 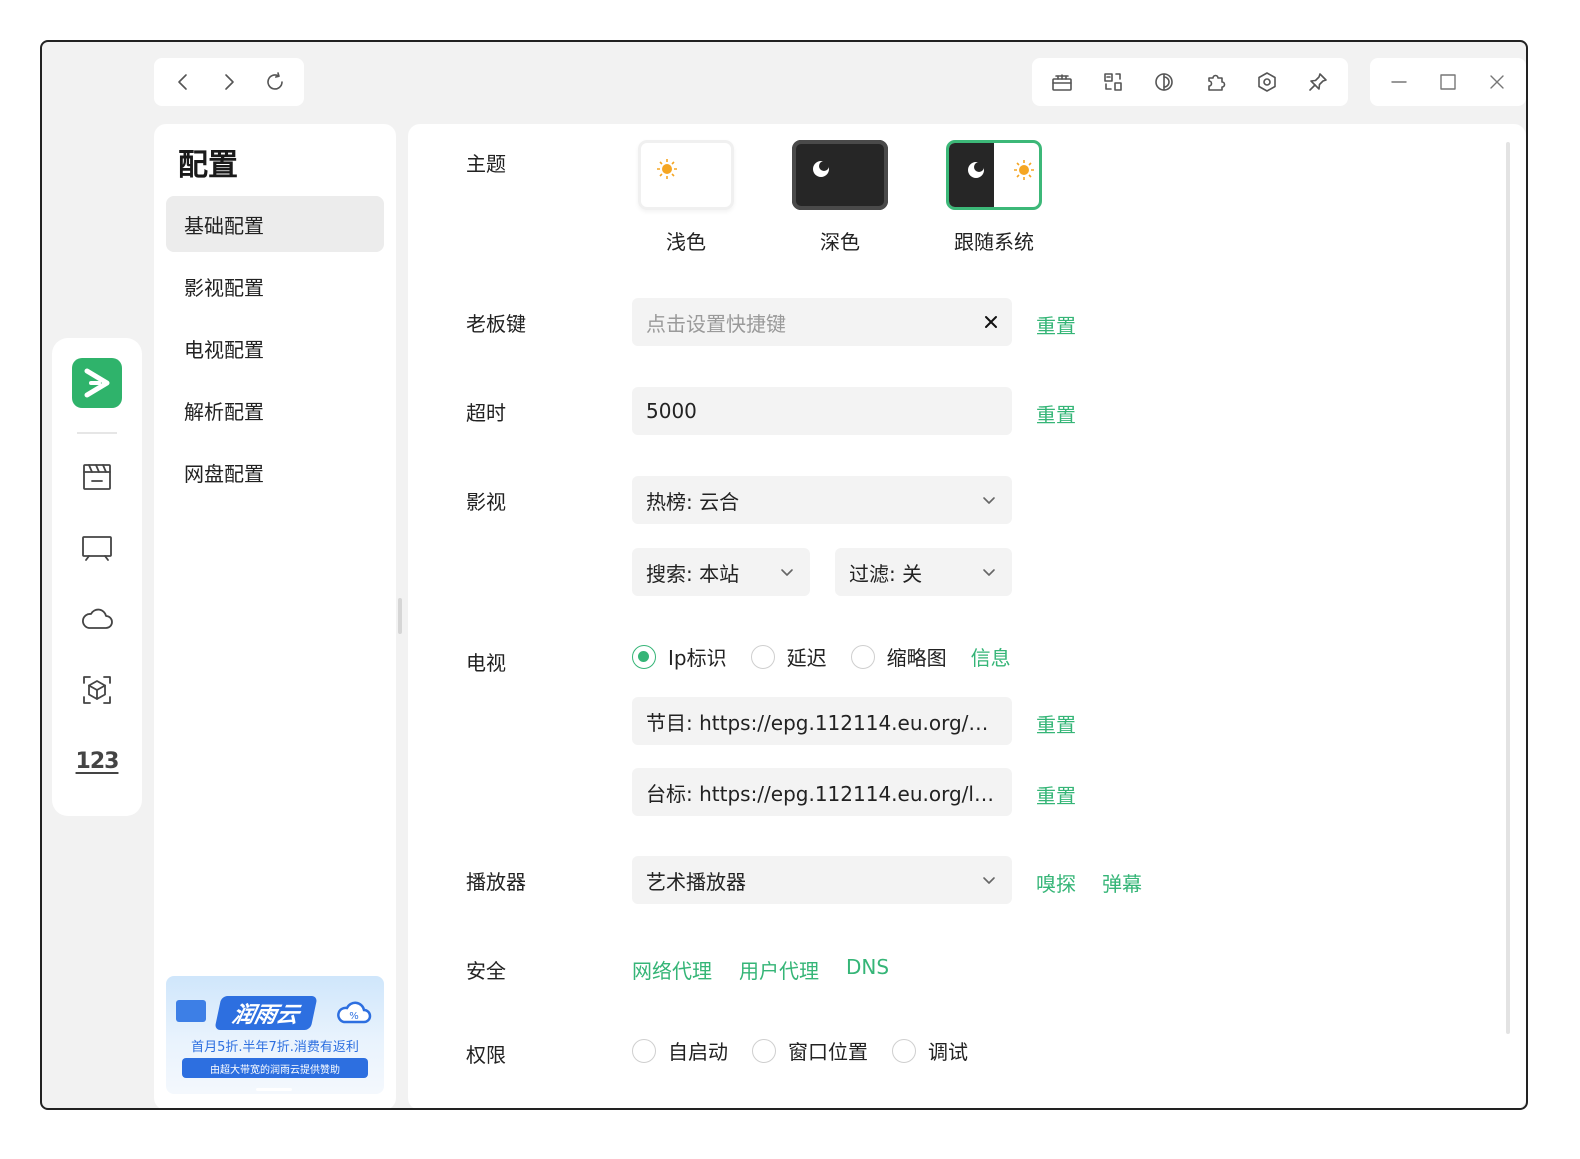 What do you see at coordinates (275, 286) in the screenshot?
I see `menu-item-film: 影视配置` at bounding box center [275, 286].